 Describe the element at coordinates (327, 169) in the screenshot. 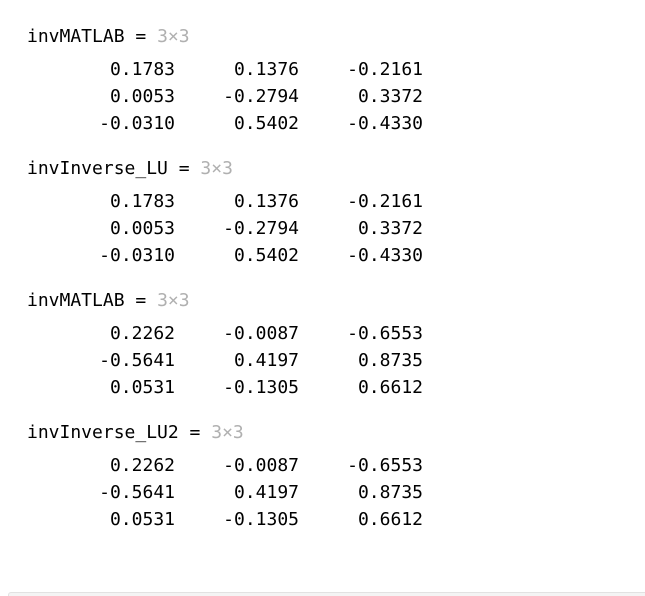

I see `variable-header: invInverse_LU = 3×3` at that location.